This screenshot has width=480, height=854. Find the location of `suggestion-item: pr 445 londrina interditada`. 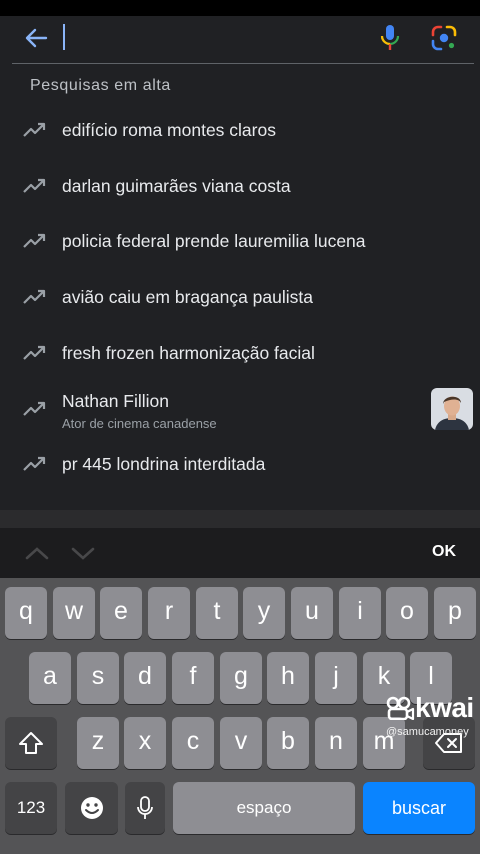

suggestion-item: pr 445 londrina interditada is located at coordinates (240, 465).